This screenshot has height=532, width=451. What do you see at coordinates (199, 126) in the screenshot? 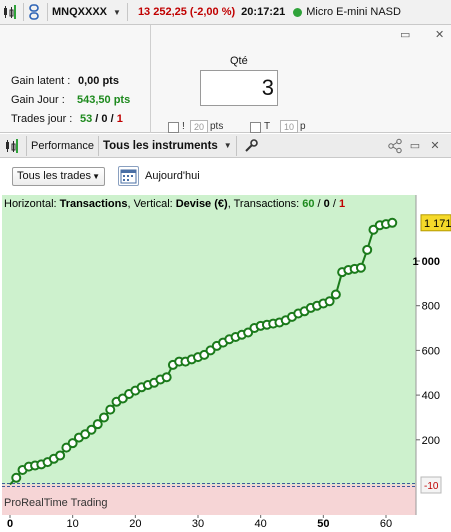
I see `points-stepper-1: 20` at bounding box center [199, 126].